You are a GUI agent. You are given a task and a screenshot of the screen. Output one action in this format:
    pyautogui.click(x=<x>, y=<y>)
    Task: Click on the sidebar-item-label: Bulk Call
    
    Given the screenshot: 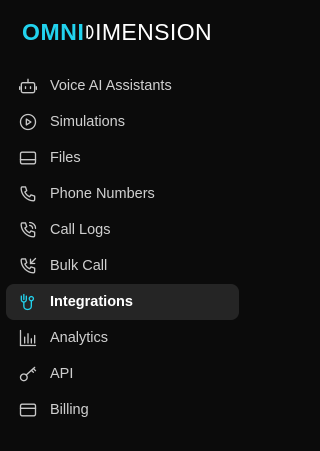 What is the action you would take?
    pyautogui.click(x=79, y=266)
    